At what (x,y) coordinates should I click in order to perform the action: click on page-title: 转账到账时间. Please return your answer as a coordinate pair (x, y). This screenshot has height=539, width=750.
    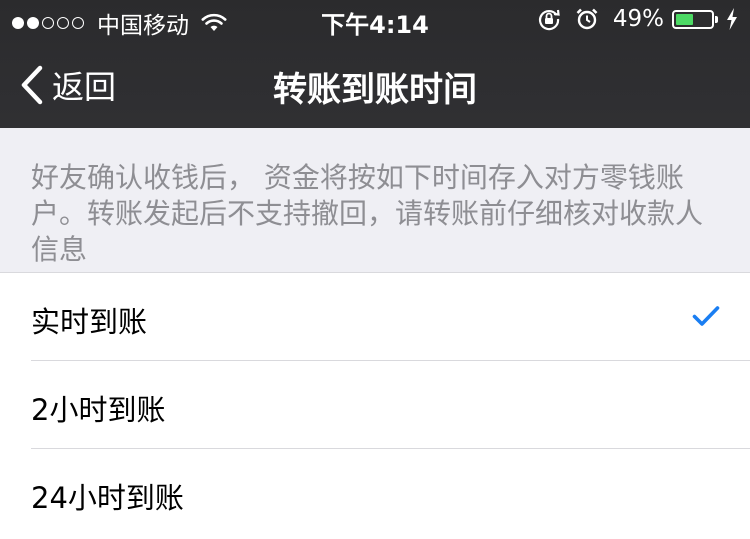
    Looking at the image, I should click on (375, 90).